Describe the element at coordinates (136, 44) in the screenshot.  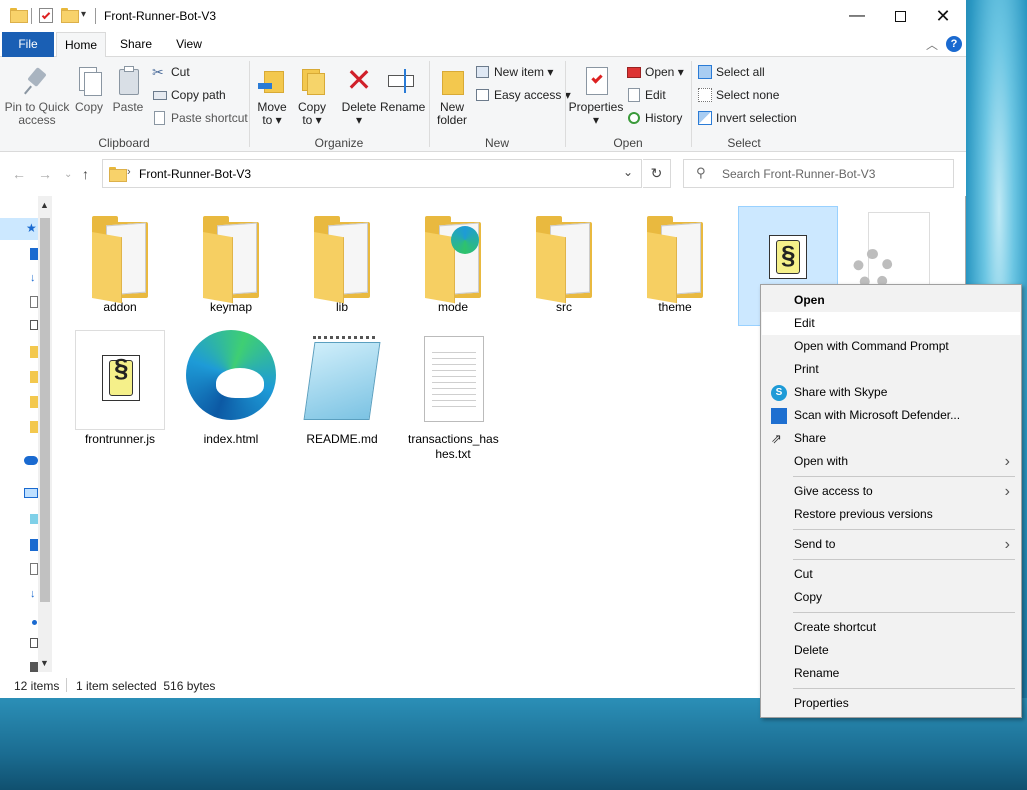
I see `tab-share: Share` at that location.